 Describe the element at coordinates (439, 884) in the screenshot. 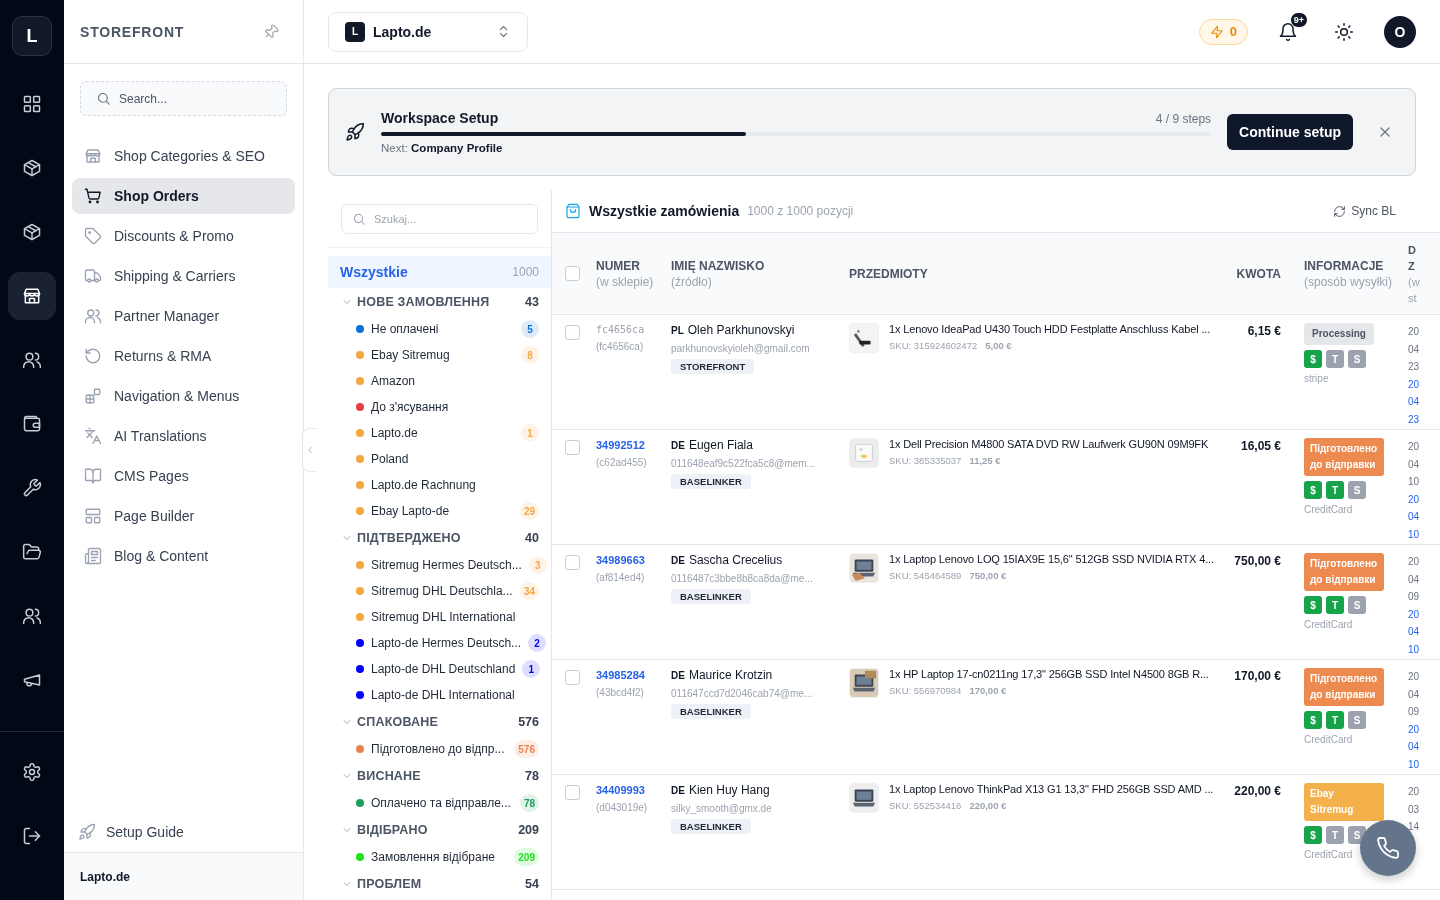

I see `status-group: ПРОБЛЕМ 54` at that location.